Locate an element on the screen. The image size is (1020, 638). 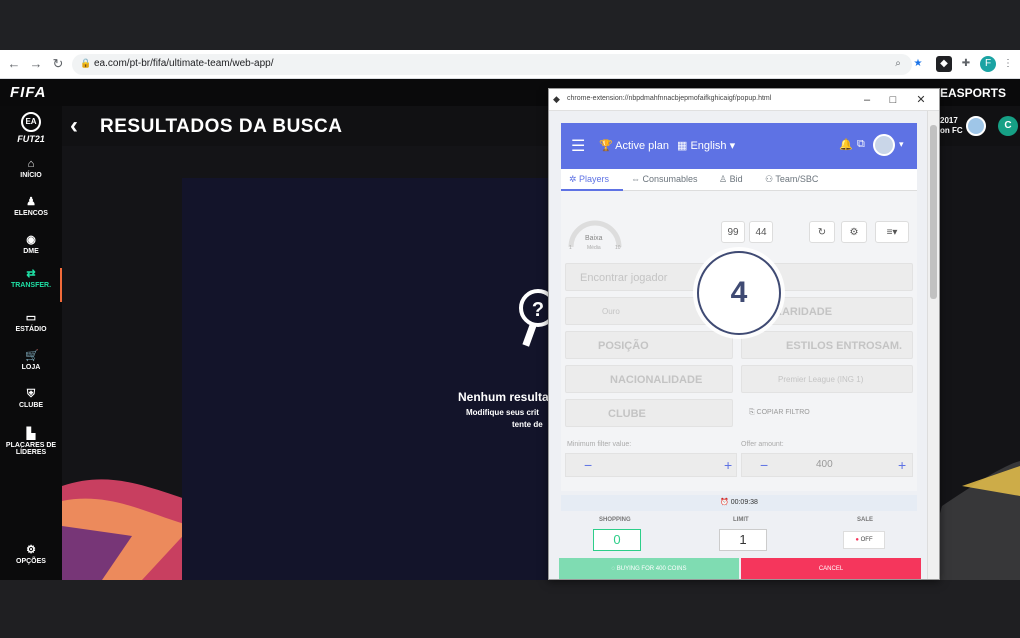
min-filter-label: Minimum filter value: is located at coordinates (599, 444).